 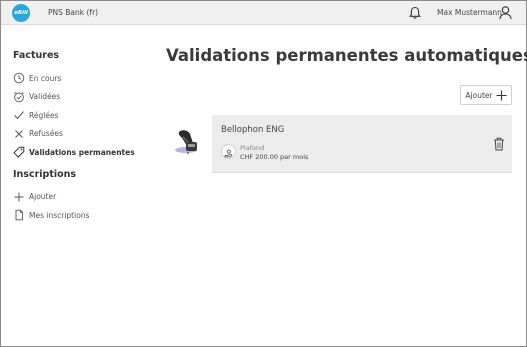 What do you see at coordinates (46, 134) in the screenshot?
I see `sidebar-item-label: Refusées` at bounding box center [46, 134].